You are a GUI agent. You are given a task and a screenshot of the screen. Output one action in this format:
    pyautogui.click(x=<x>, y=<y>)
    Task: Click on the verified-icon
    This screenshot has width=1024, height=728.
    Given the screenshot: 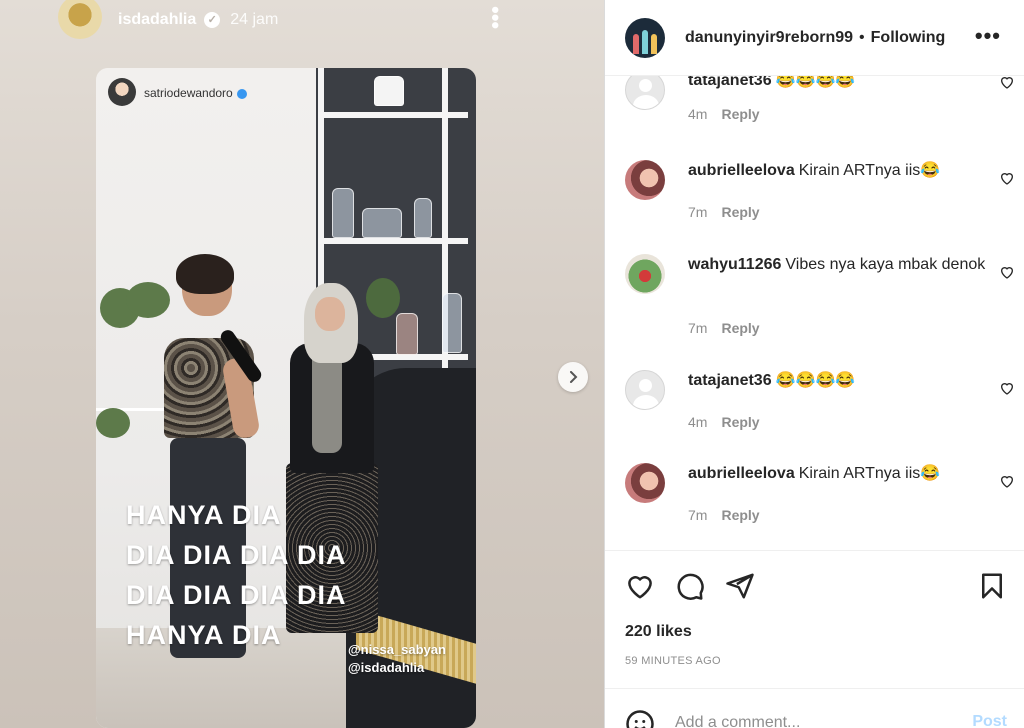 What is the action you would take?
    pyautogui.click(x=241, y=93)
    